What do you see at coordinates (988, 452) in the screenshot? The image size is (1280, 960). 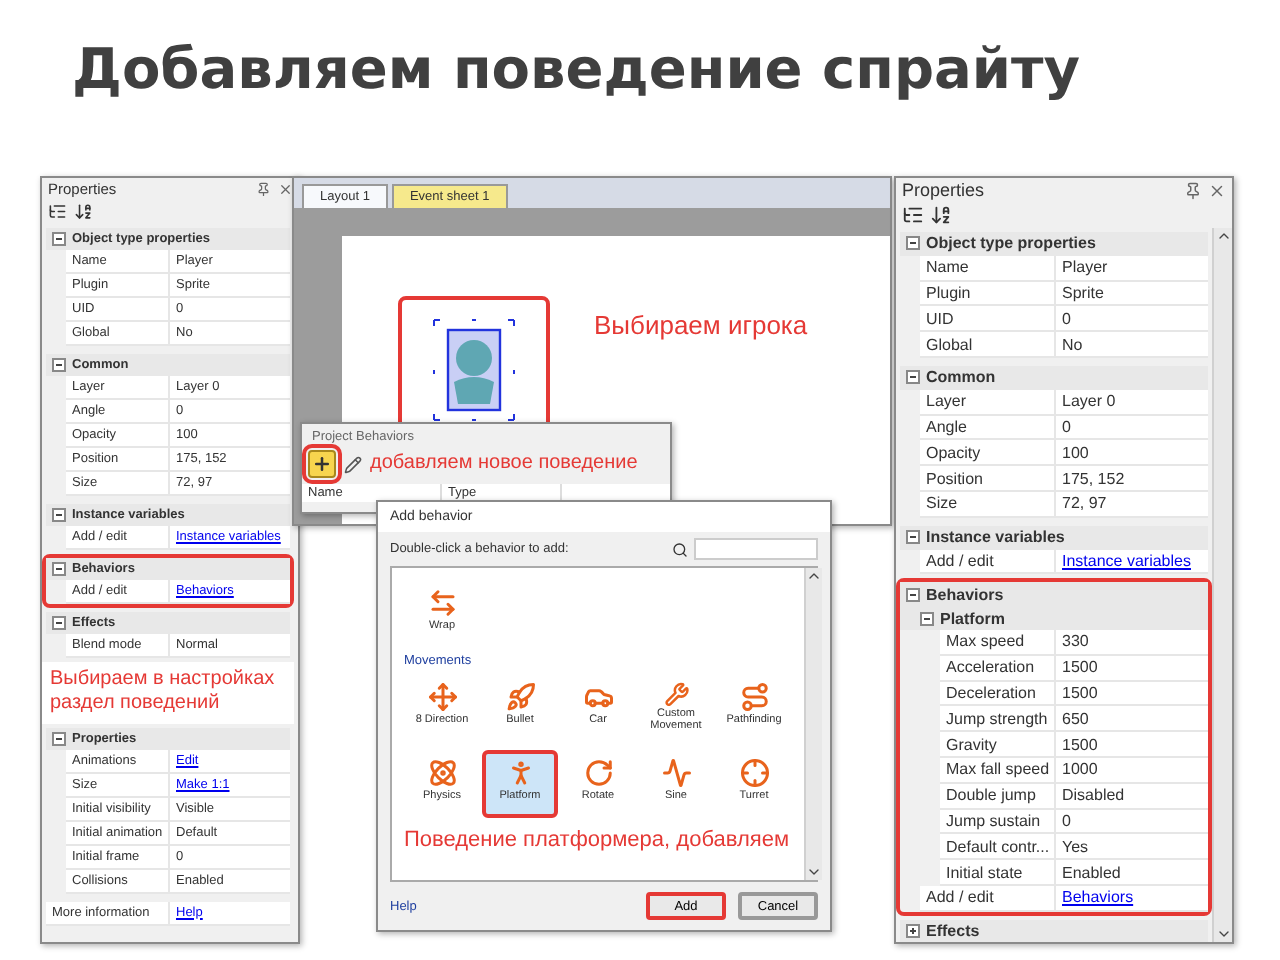 I see `property-name: Opacity` at bounding box center [988, 452].